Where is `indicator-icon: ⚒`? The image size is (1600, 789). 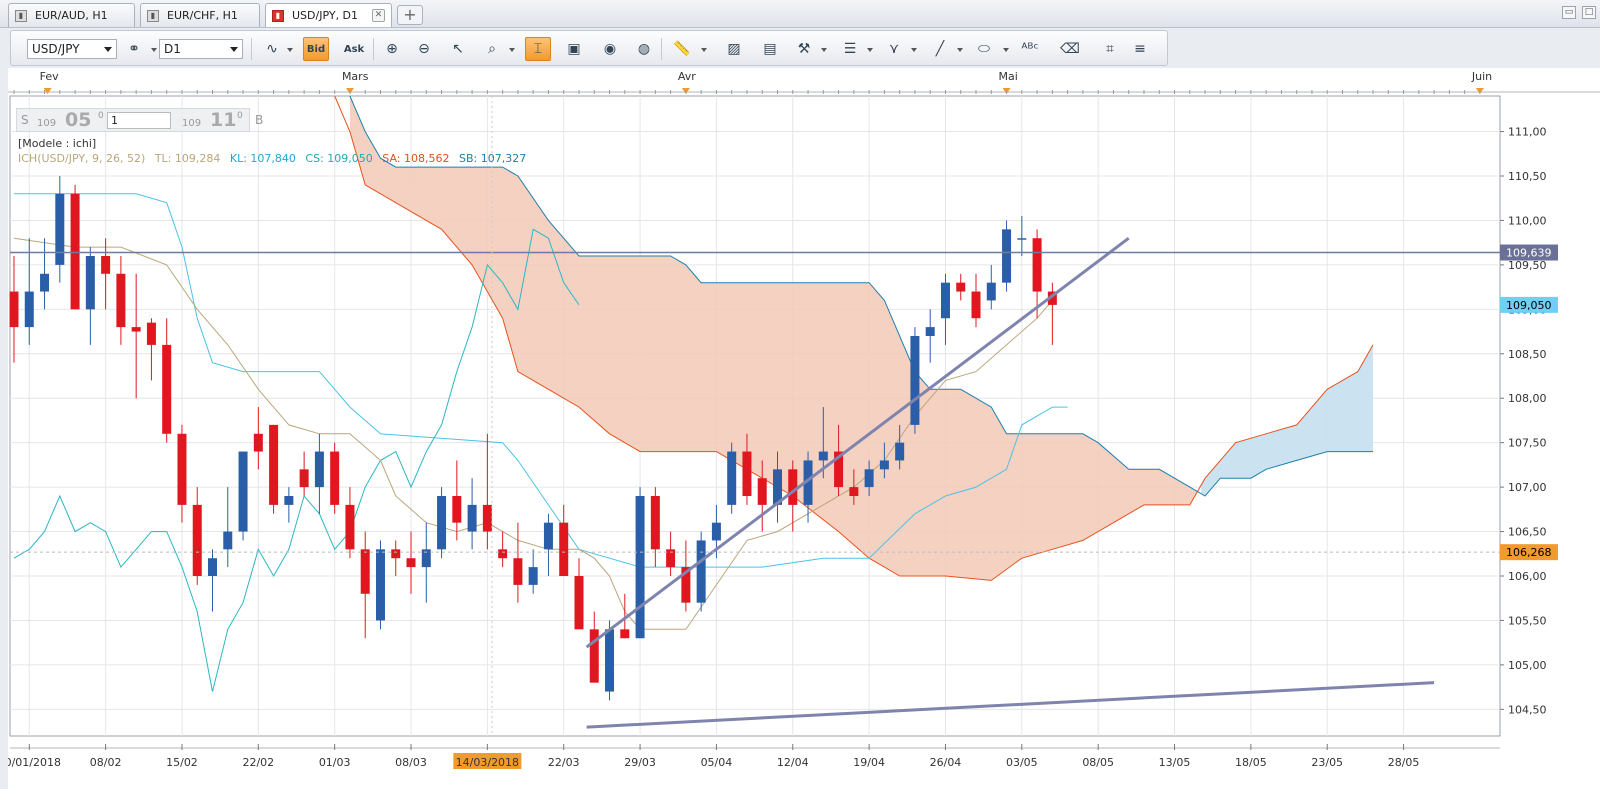 indicator-icon: ⚒ is located at coordinates (804, 49).